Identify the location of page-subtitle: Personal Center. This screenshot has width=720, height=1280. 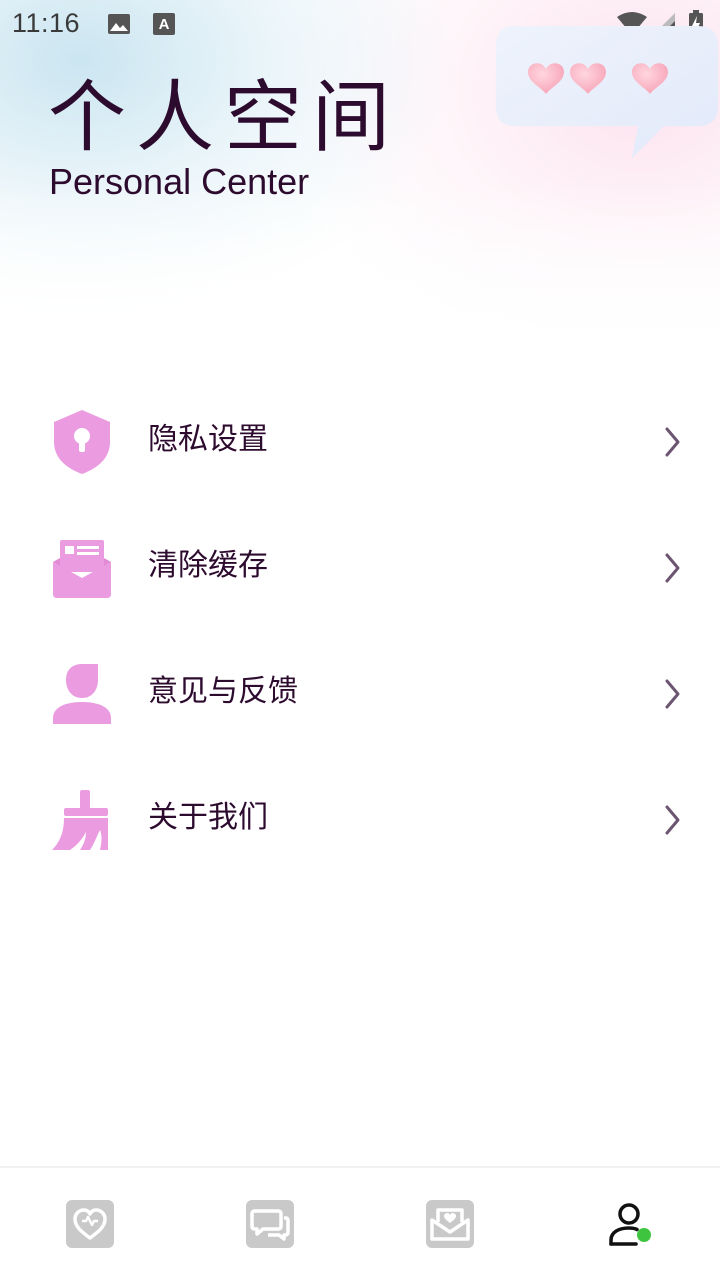
(179, 181).